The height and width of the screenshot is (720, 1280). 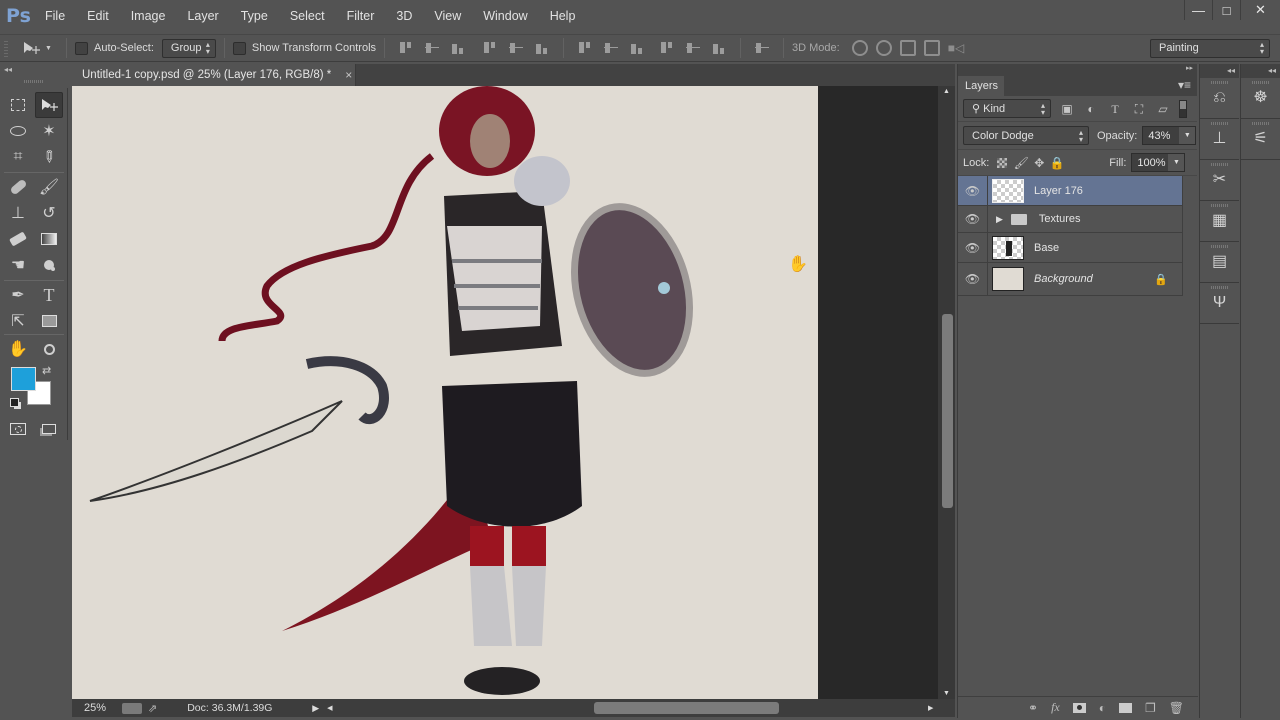 What do you see at coordinates (956, 48) in the screenshot?
I see `3d-scale-camera-icon: ■◁` at bounding box center [956, 48].